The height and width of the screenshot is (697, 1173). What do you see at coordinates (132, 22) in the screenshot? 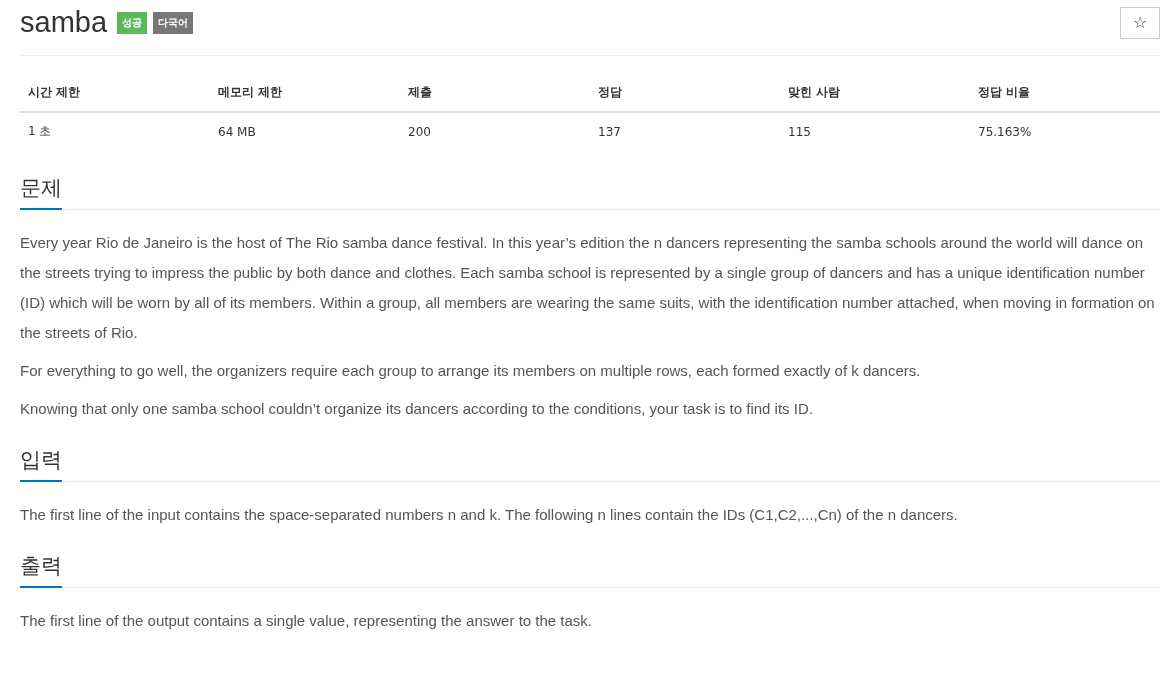
I see `tag-badge: 성공` at bounding box center [132, 22].